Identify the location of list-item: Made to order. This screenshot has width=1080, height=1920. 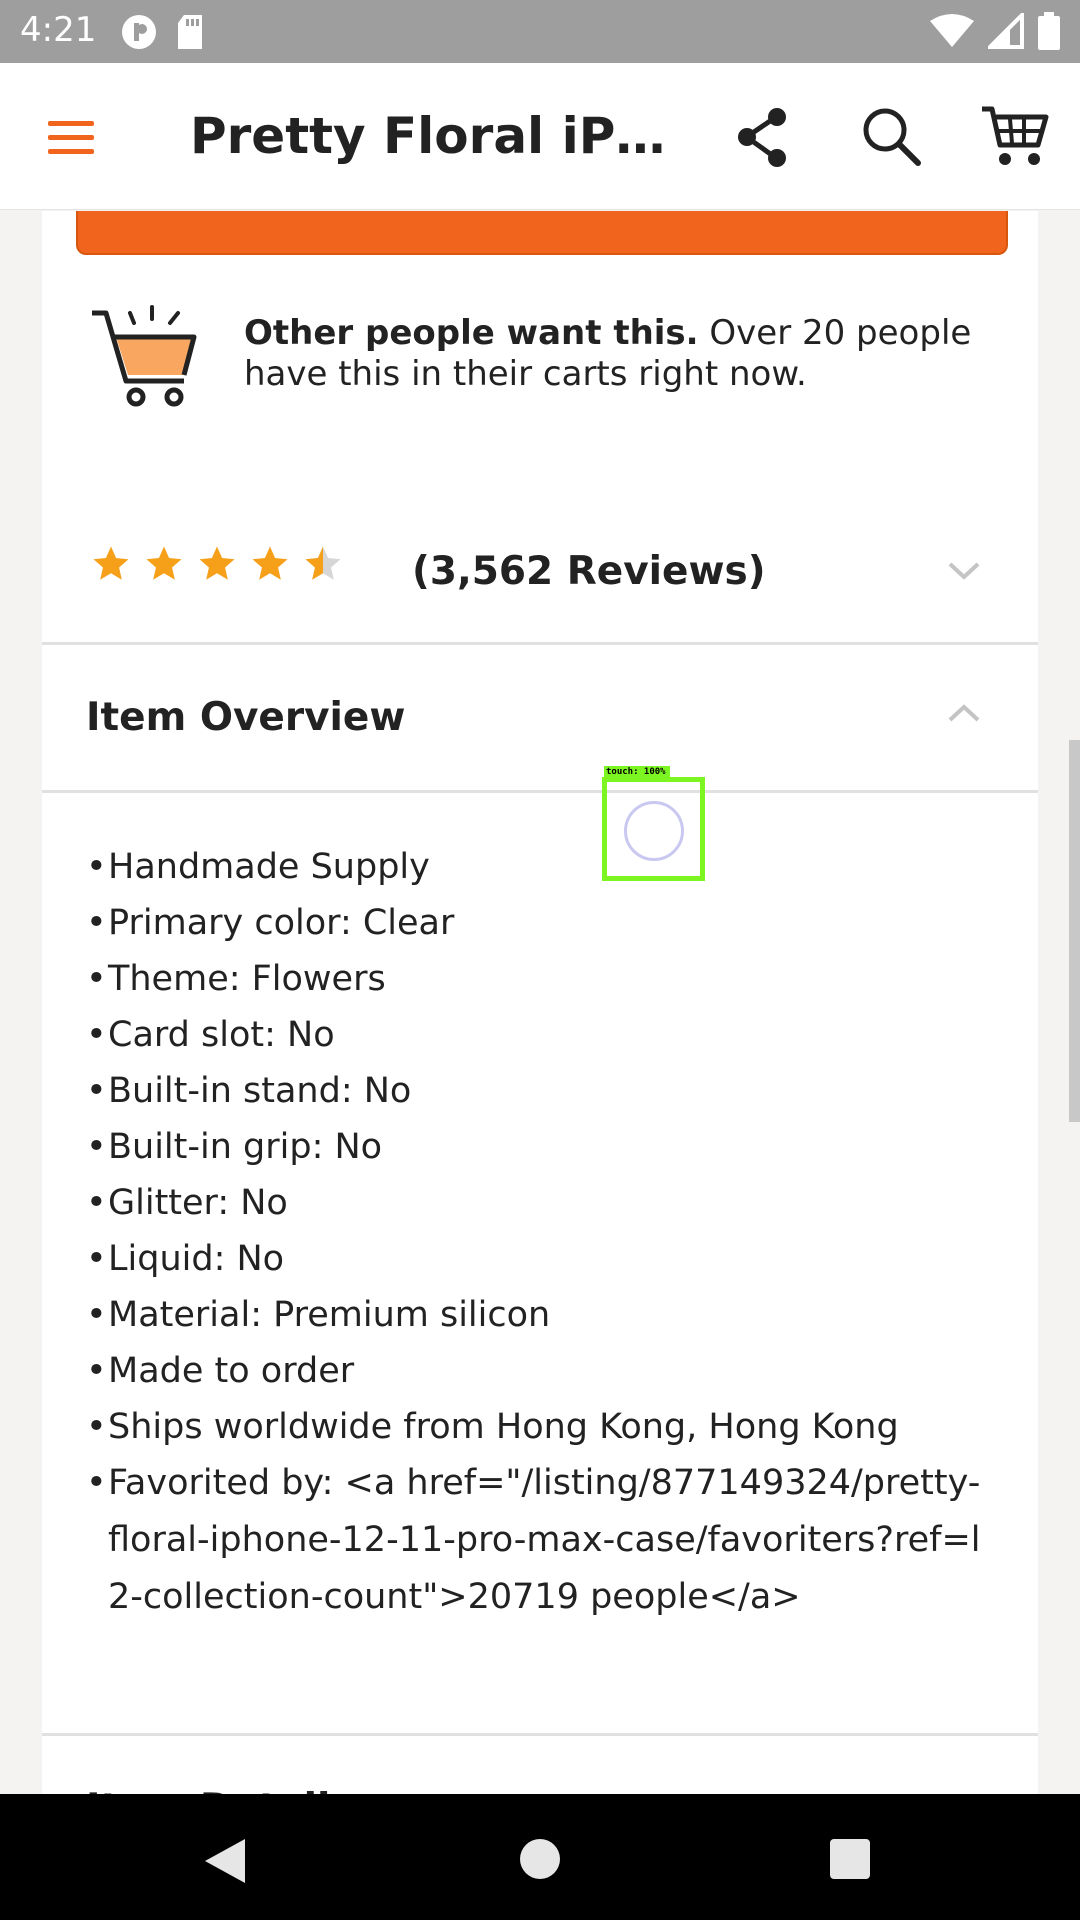
(536, 1371).